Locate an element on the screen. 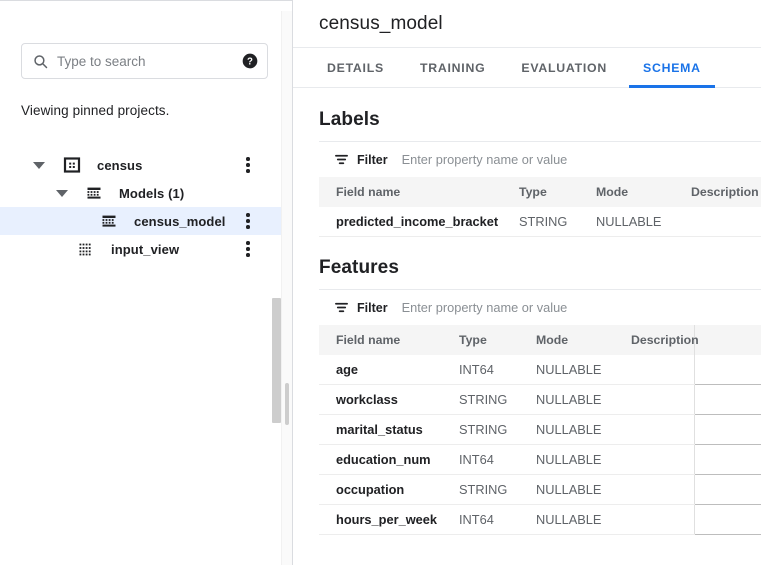 This screenshot has height=565, width=761. features-filter-bar: Filter is located at coordinates (540, 307).